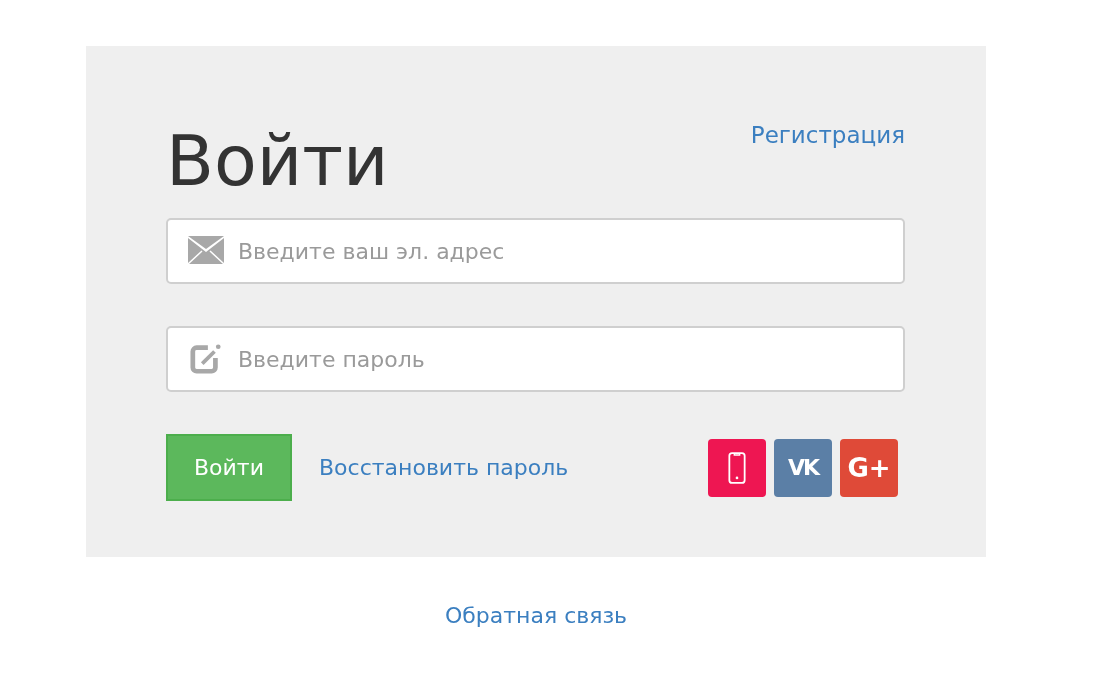 This screenshot has width=1116, height=680. What do you see at coordinates (277, 161) in the screenshot?
I see `page-title: Войти` at bounding box center [277, 161].